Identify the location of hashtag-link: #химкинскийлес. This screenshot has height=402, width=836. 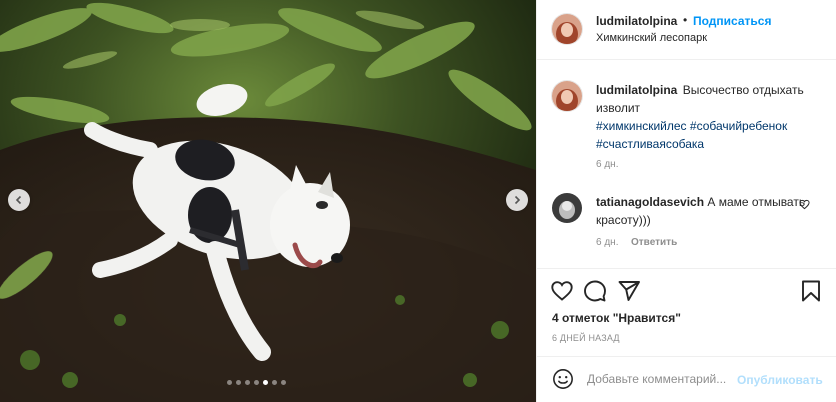
(641, 126).